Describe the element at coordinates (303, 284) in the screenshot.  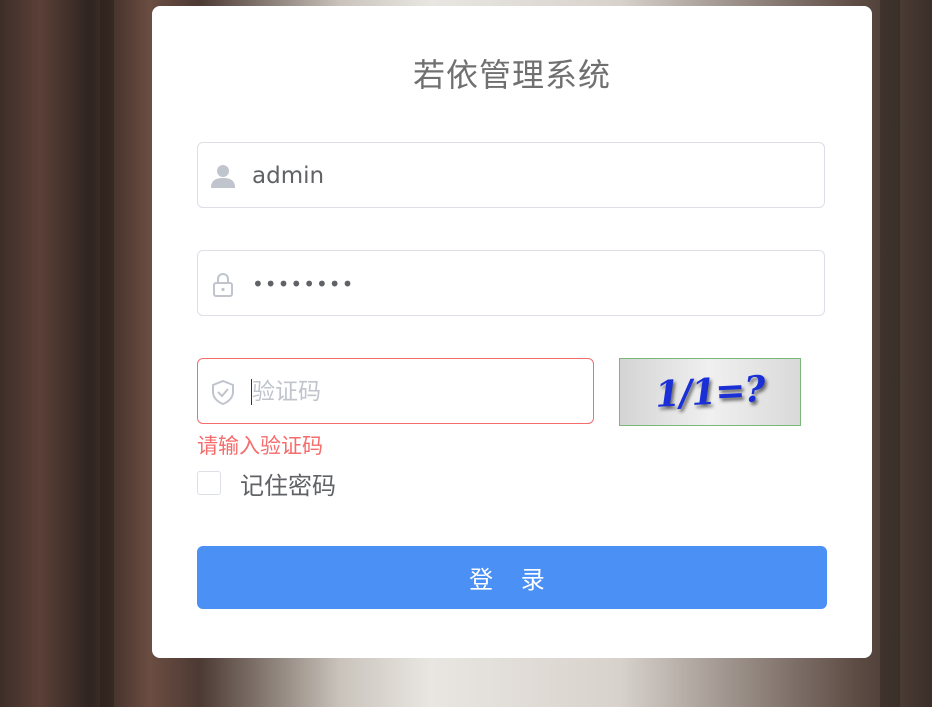
I see `password-value: ••••••••` at that location.